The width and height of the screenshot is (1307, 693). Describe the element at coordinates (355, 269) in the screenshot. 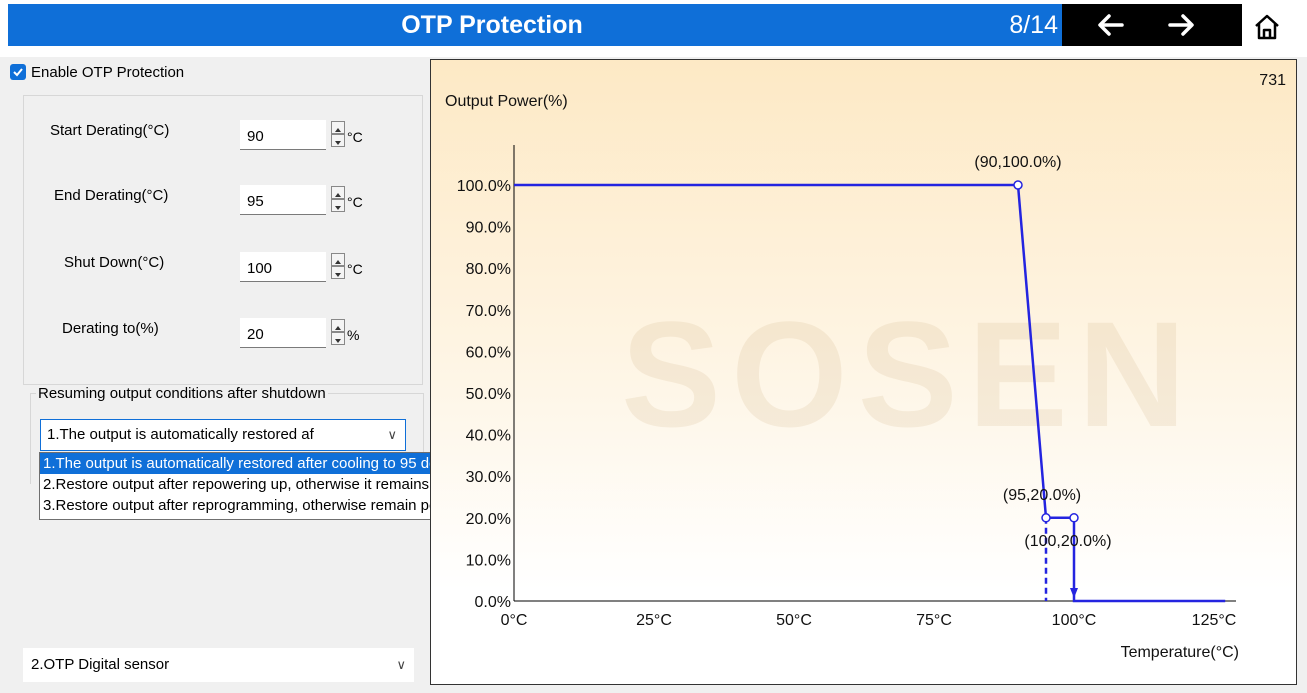

I see `shut-down-unit: °C` at that location.